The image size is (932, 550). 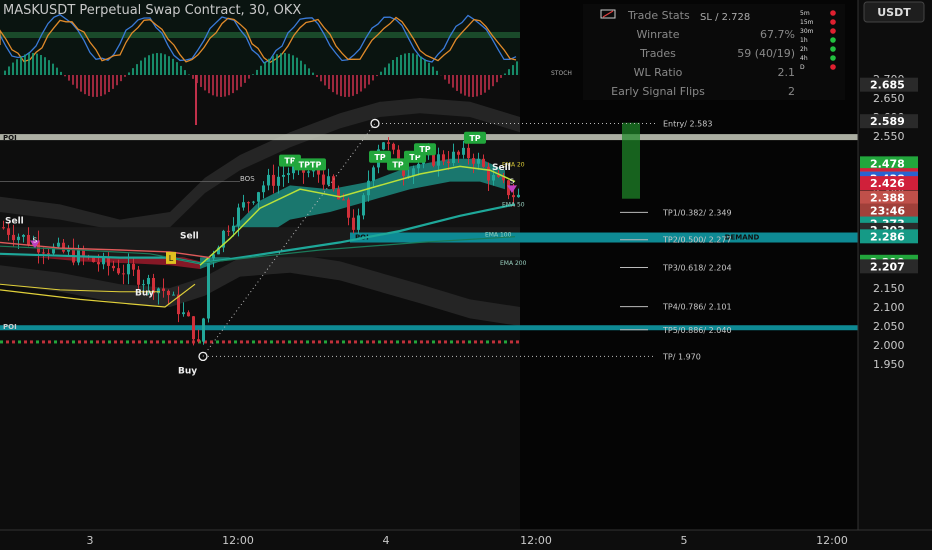 I want to click on y-tick-label: 2.650, so click(x=889, y=98).